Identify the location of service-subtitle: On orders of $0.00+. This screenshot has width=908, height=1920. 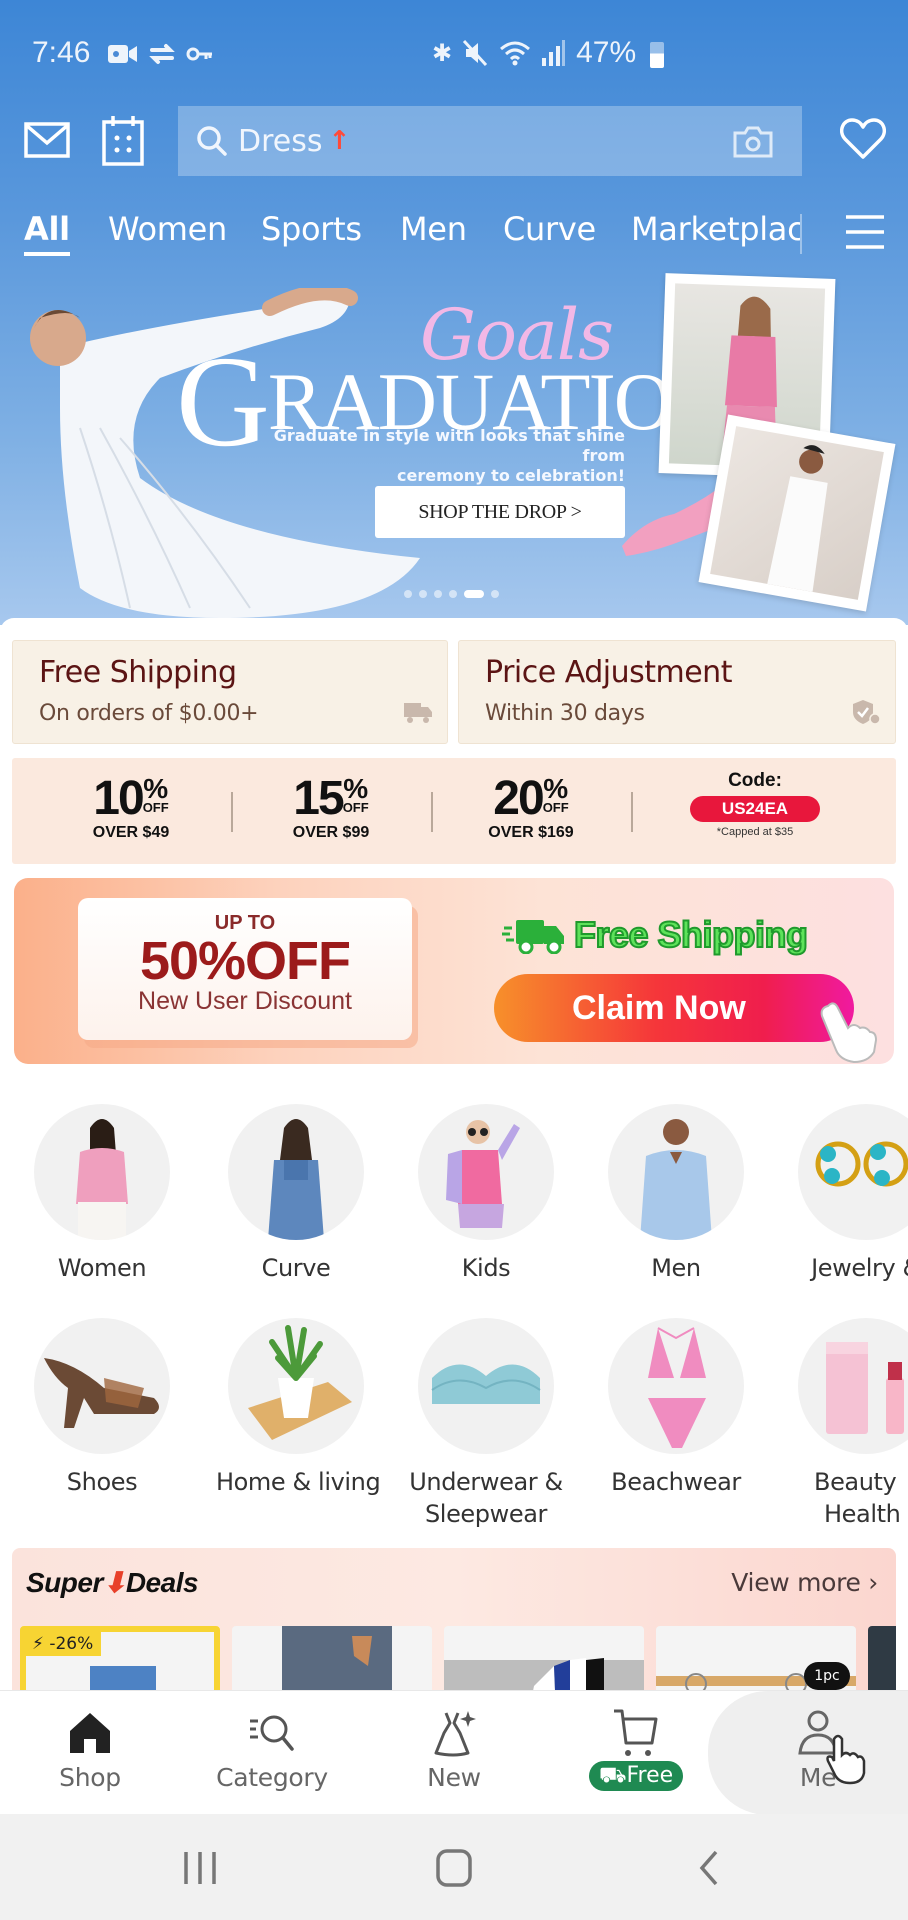
(149, 713).